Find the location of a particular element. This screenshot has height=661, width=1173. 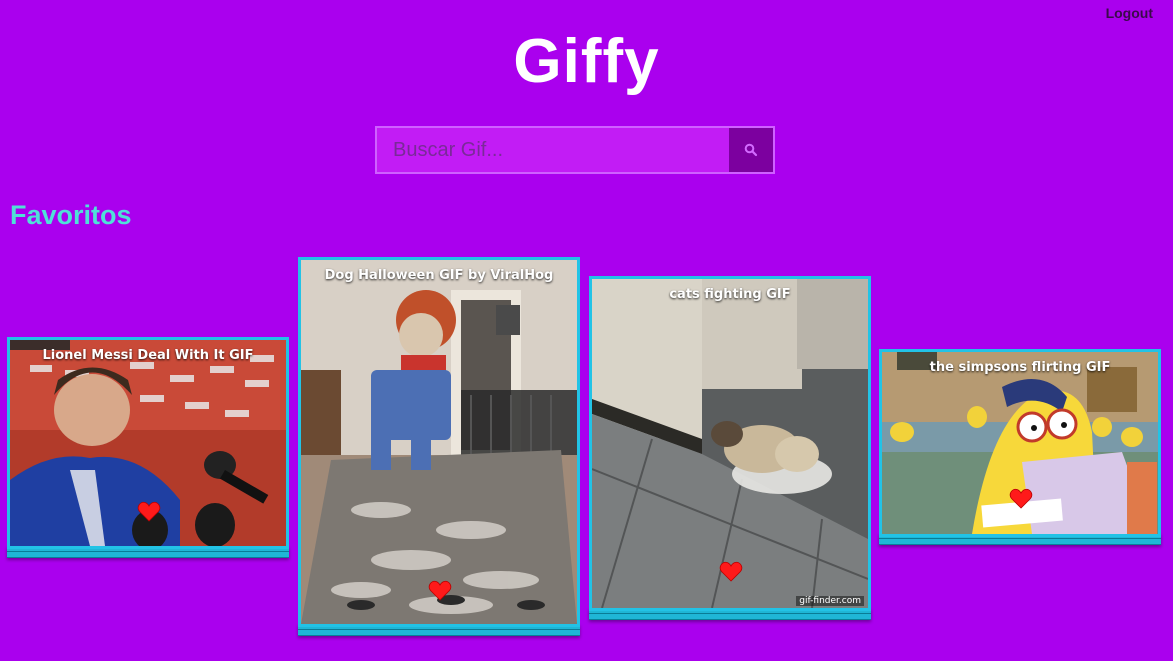

search-form is located at coordinates (575, 150).